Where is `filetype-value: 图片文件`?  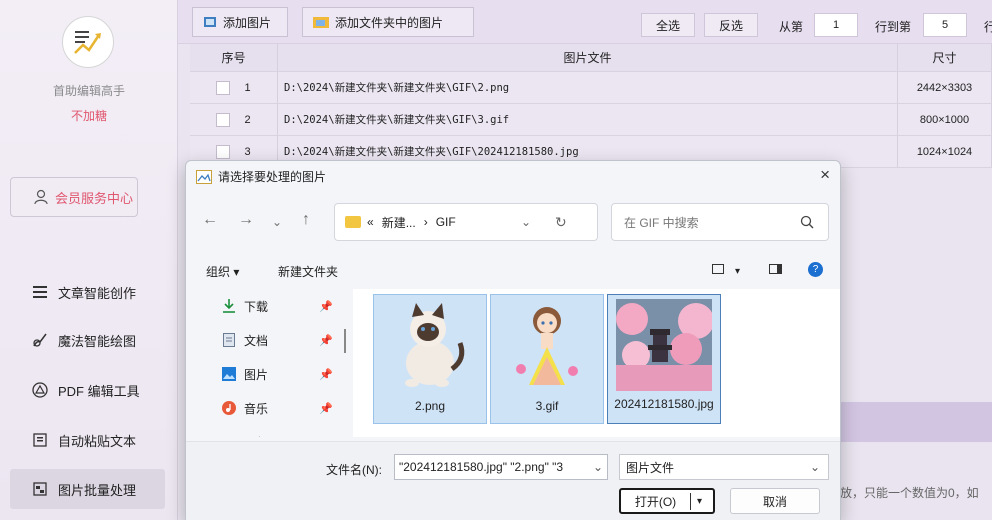
filetype-value: 图片文件 is located at coordinates (650, 467).